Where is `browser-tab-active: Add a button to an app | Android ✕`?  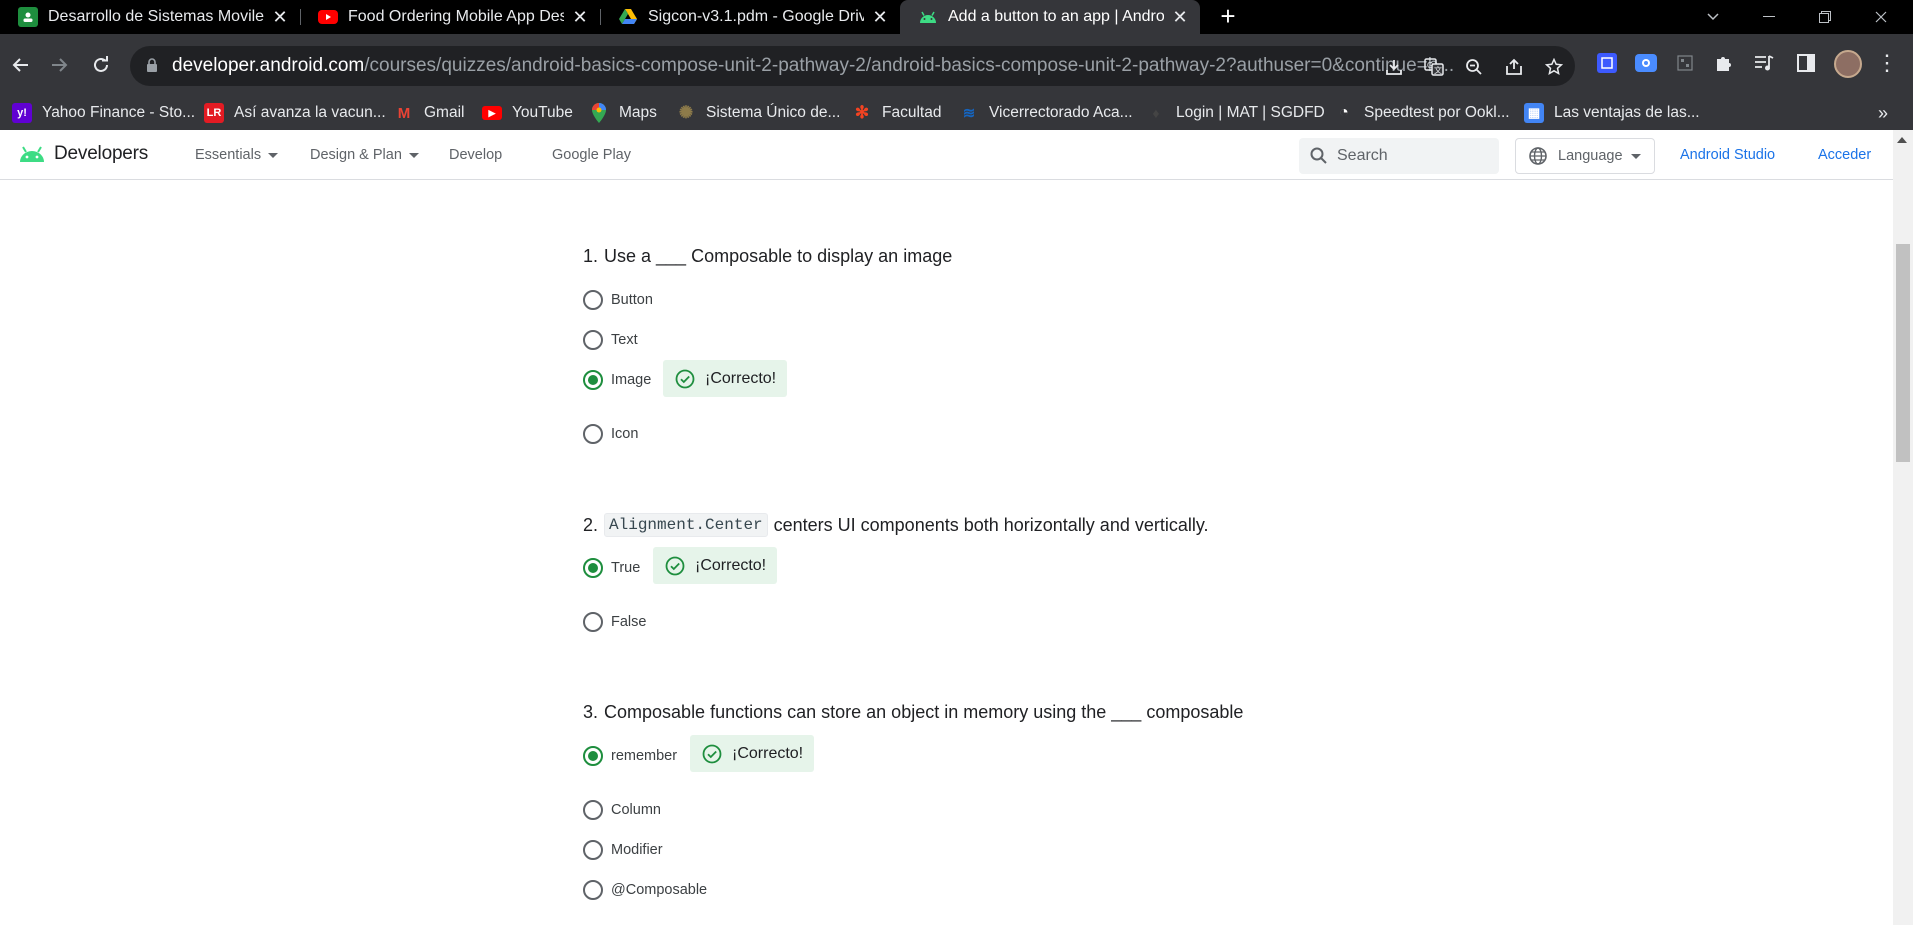 browser-tab-active: Add a button to an app | Android ✕ is located at coordinates (1050, 17).